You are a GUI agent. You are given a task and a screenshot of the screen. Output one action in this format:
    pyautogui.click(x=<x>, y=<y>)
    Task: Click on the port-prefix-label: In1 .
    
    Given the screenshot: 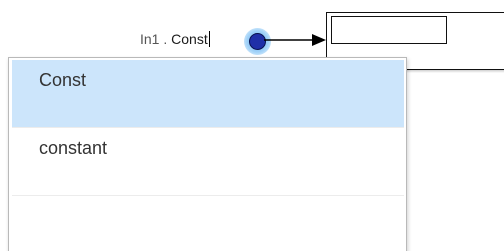 What is the action you would take?
    pyautogui.click(x=156, y=39)
    